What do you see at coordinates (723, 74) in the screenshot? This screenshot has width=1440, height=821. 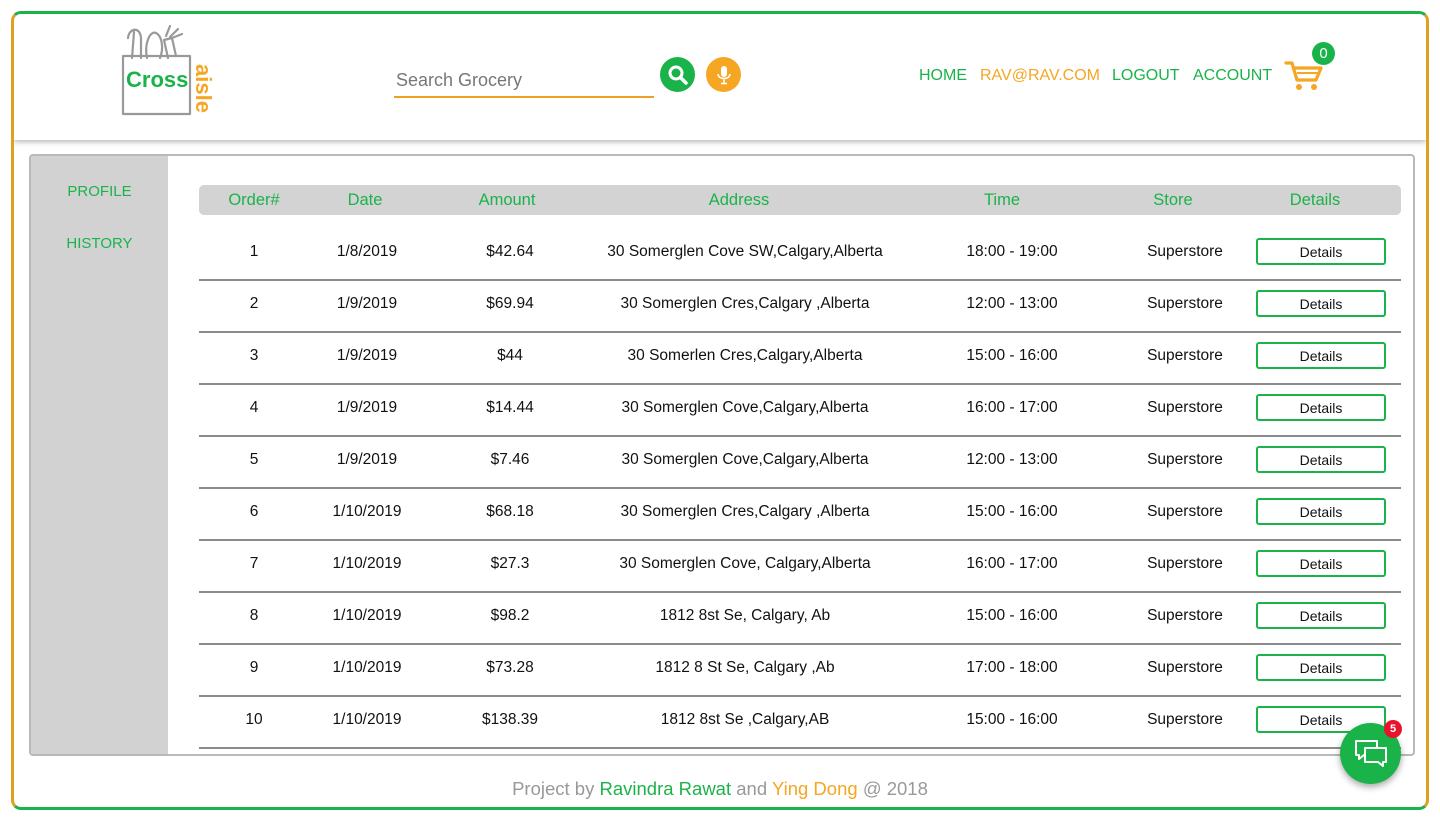 I see `voice-search-button` at bounding box center [723, 74].